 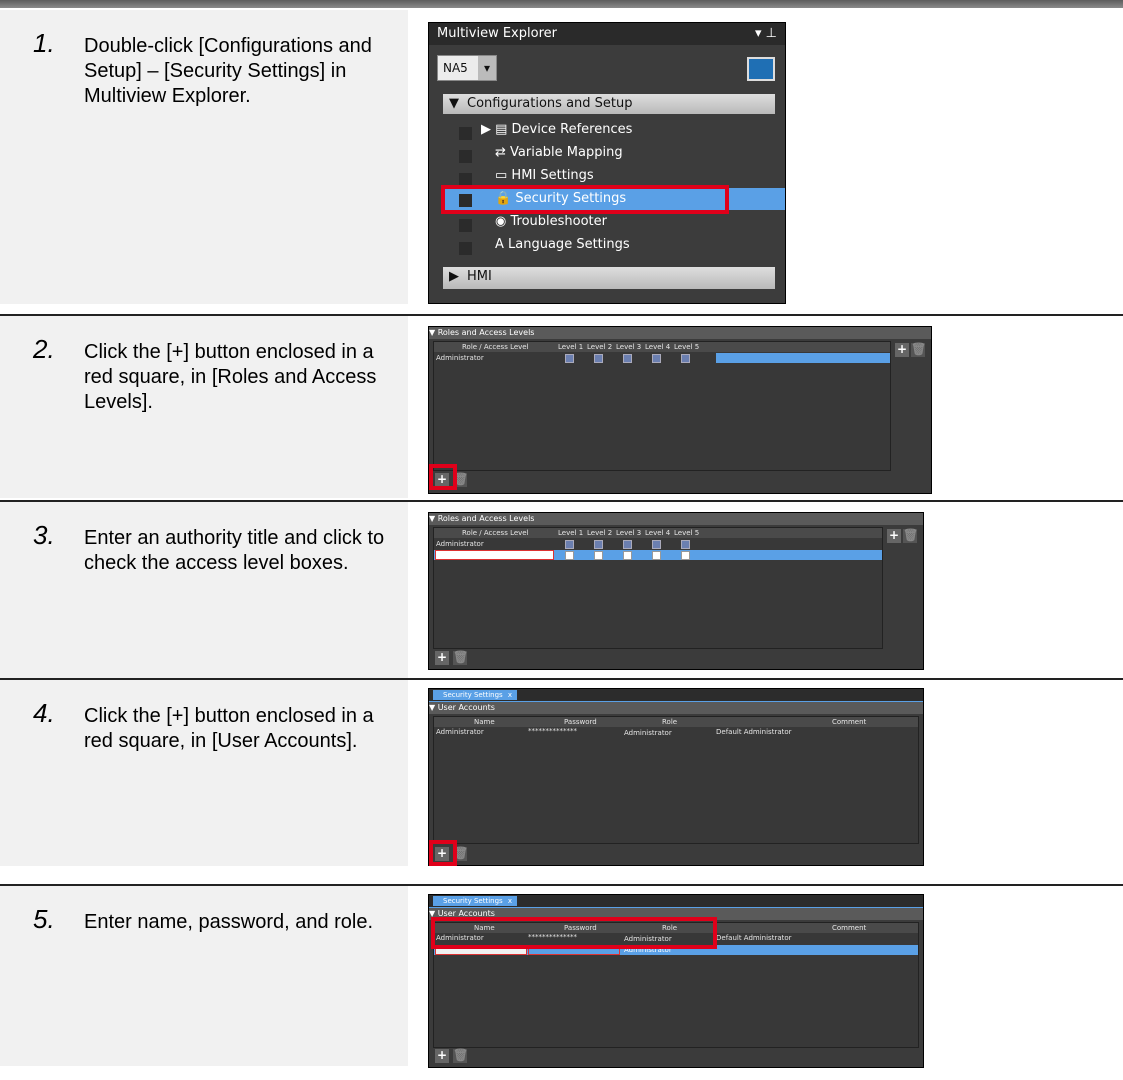 What do you see at coordinates (569, 244) in the screenshot?
I see `tree-label: Language Settings` at bounding box center [569, 244].